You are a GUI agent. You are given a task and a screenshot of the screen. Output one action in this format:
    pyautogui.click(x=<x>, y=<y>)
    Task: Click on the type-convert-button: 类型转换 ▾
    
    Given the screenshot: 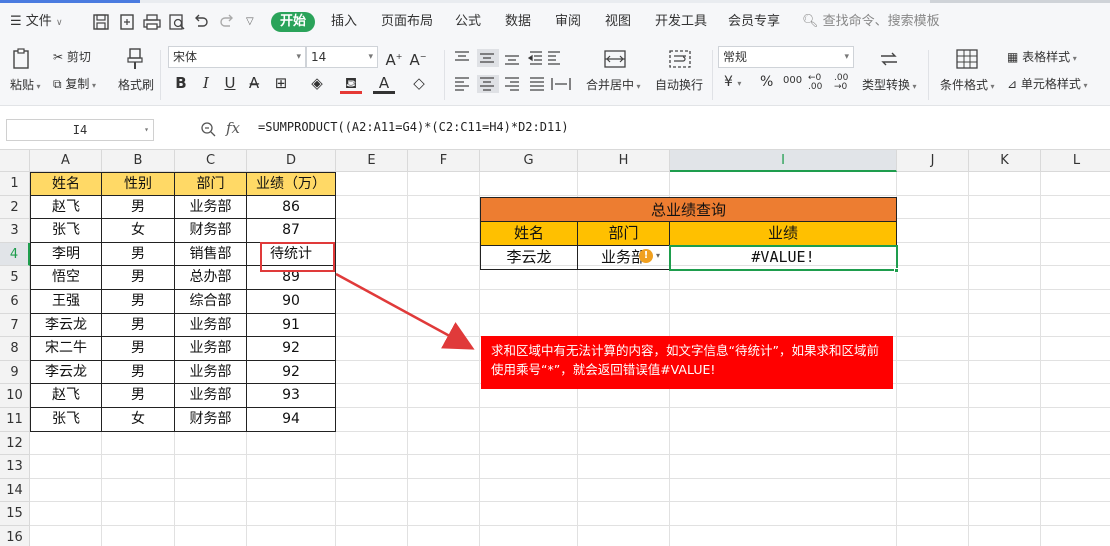 What is the action you would take?
    pyautogui.click(x=889, y=84)
    